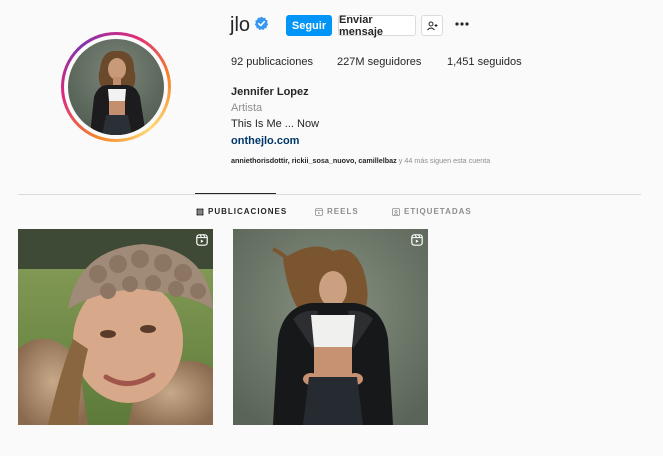 This screenshot has width=663, height=456. I want to click on verified-badge-icon, so click(261, 23).